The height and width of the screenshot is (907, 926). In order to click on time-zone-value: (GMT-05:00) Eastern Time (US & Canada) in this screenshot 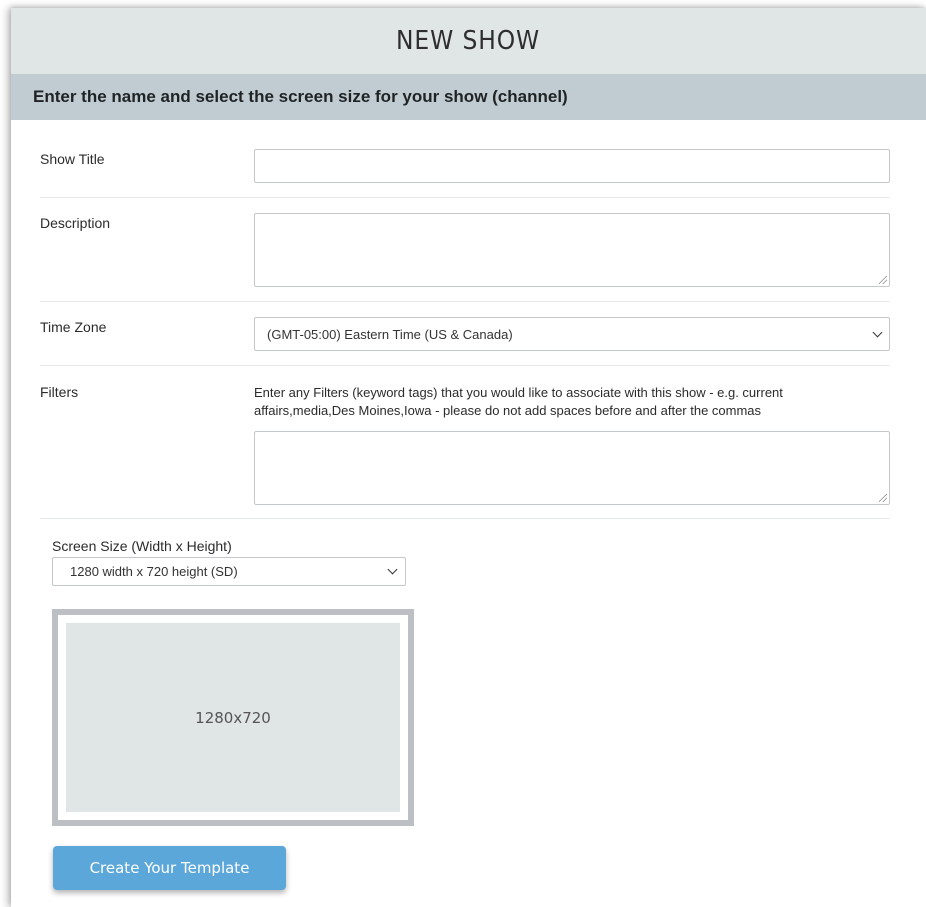, I will do `click(390, 334)`.